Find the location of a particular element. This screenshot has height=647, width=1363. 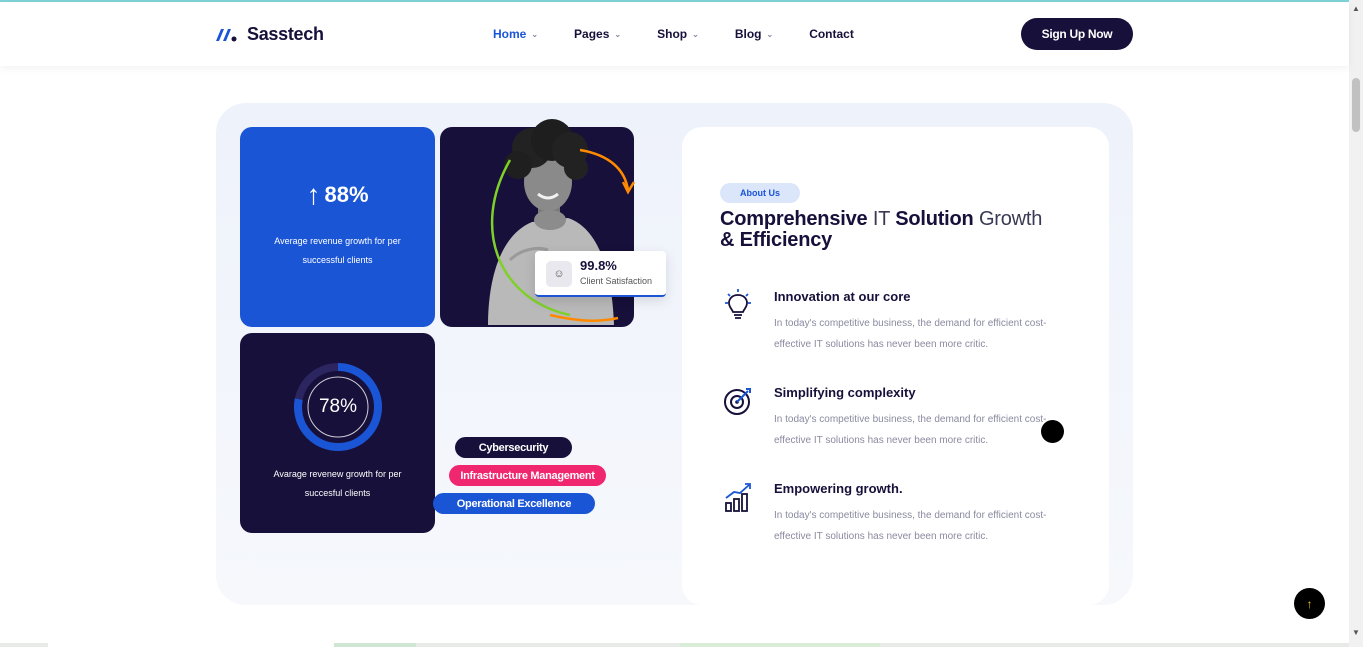

nav-item-contact: Contact is located at coordinates (831, 34).